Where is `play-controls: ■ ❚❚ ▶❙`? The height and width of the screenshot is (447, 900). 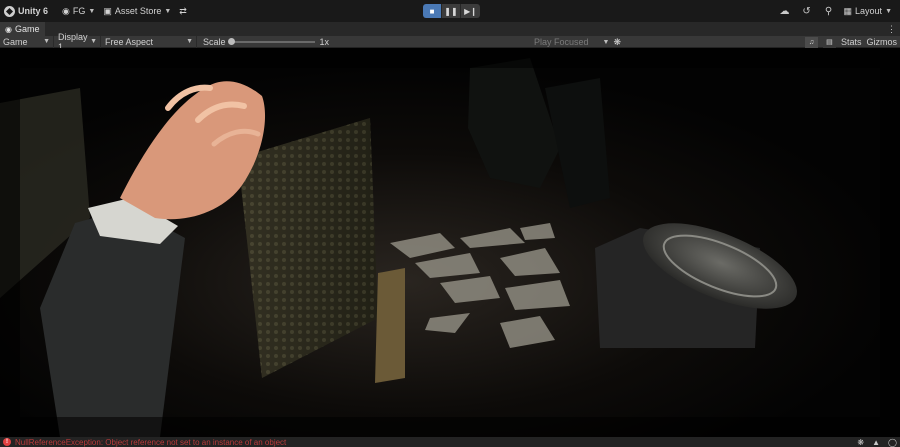
play-controls: ■ ❚❚ ▶❙ is located at coordinates (451, 11).